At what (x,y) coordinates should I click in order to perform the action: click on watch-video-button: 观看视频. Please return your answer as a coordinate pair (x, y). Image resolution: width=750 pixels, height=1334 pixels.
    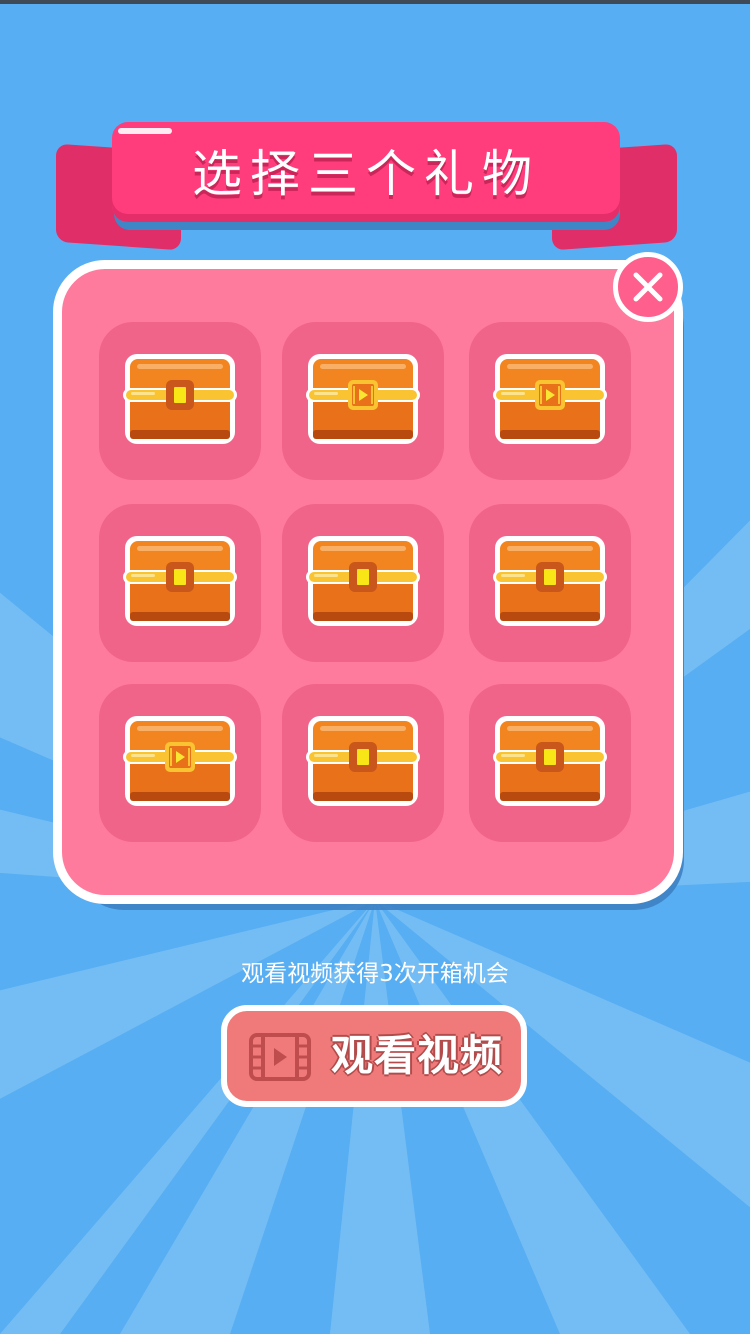
    Looking at the image, I should click on (374, 1056).